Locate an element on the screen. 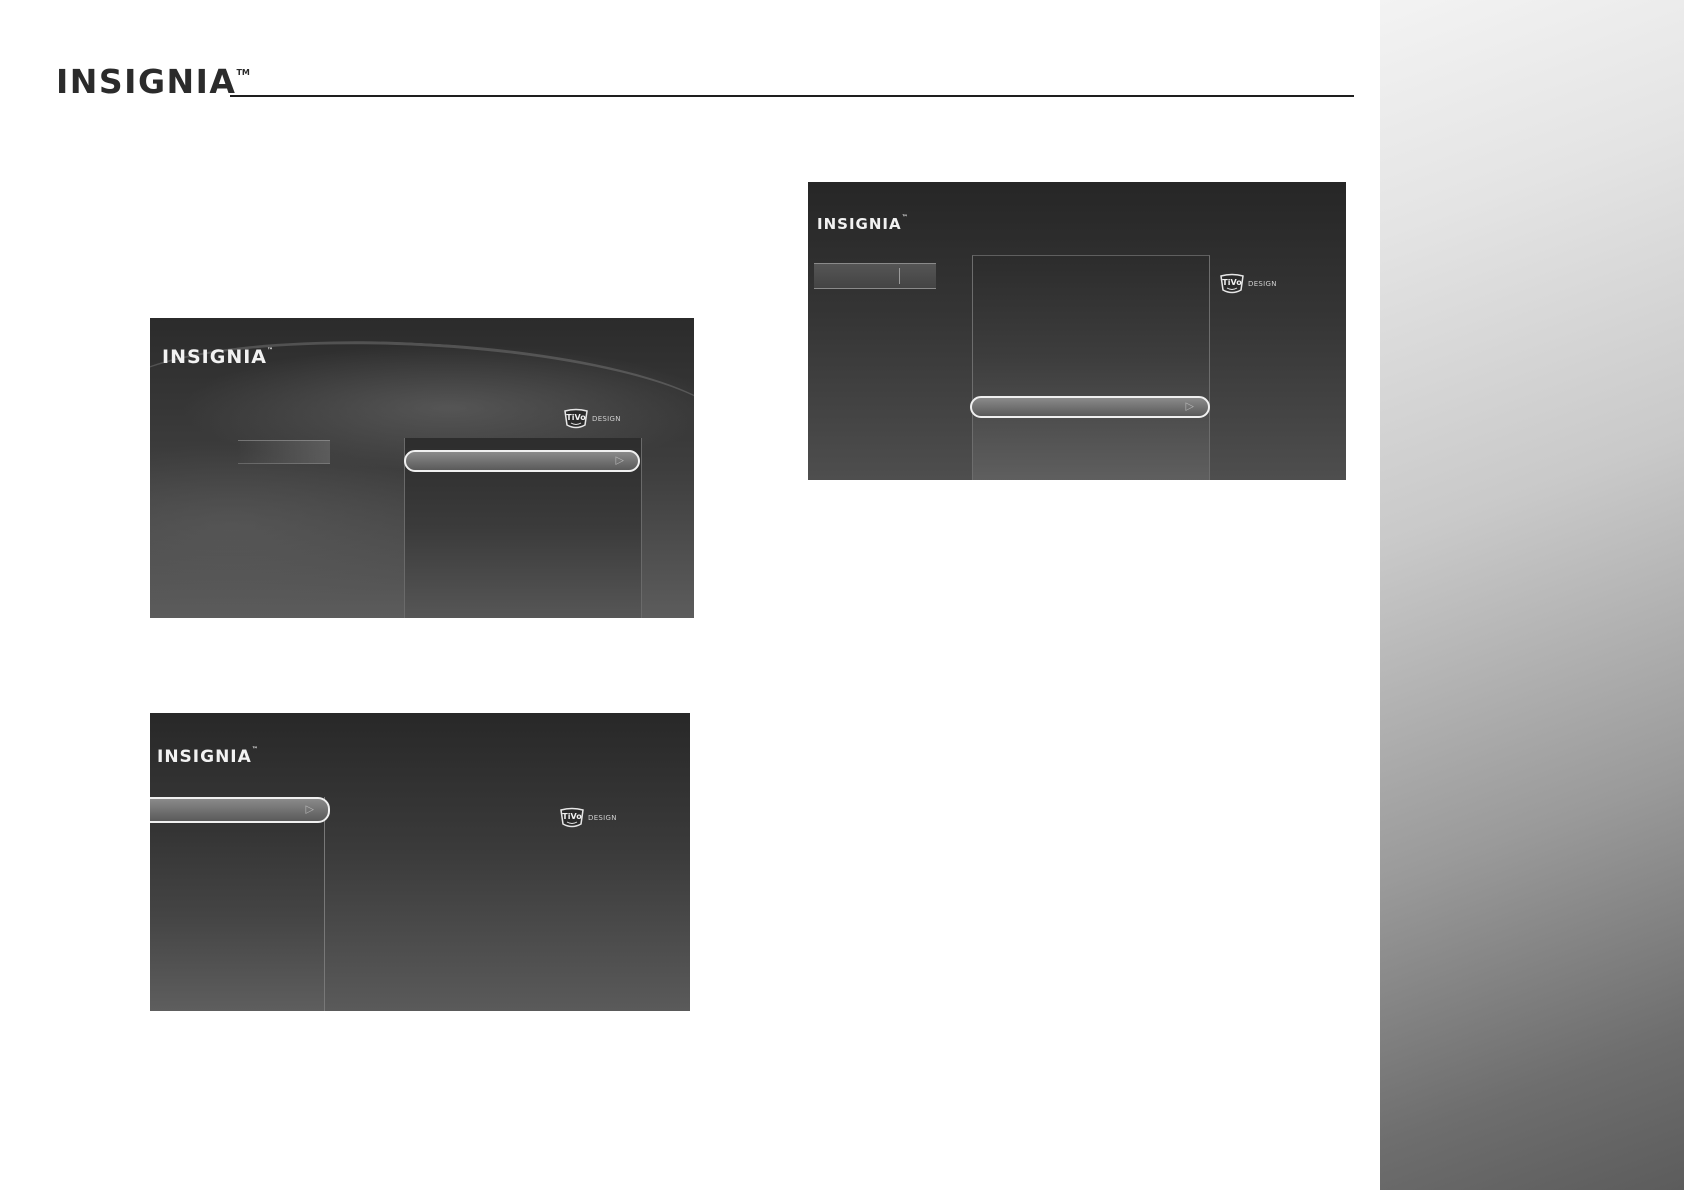  left-menu-tab is located at coordinates (875, 276).